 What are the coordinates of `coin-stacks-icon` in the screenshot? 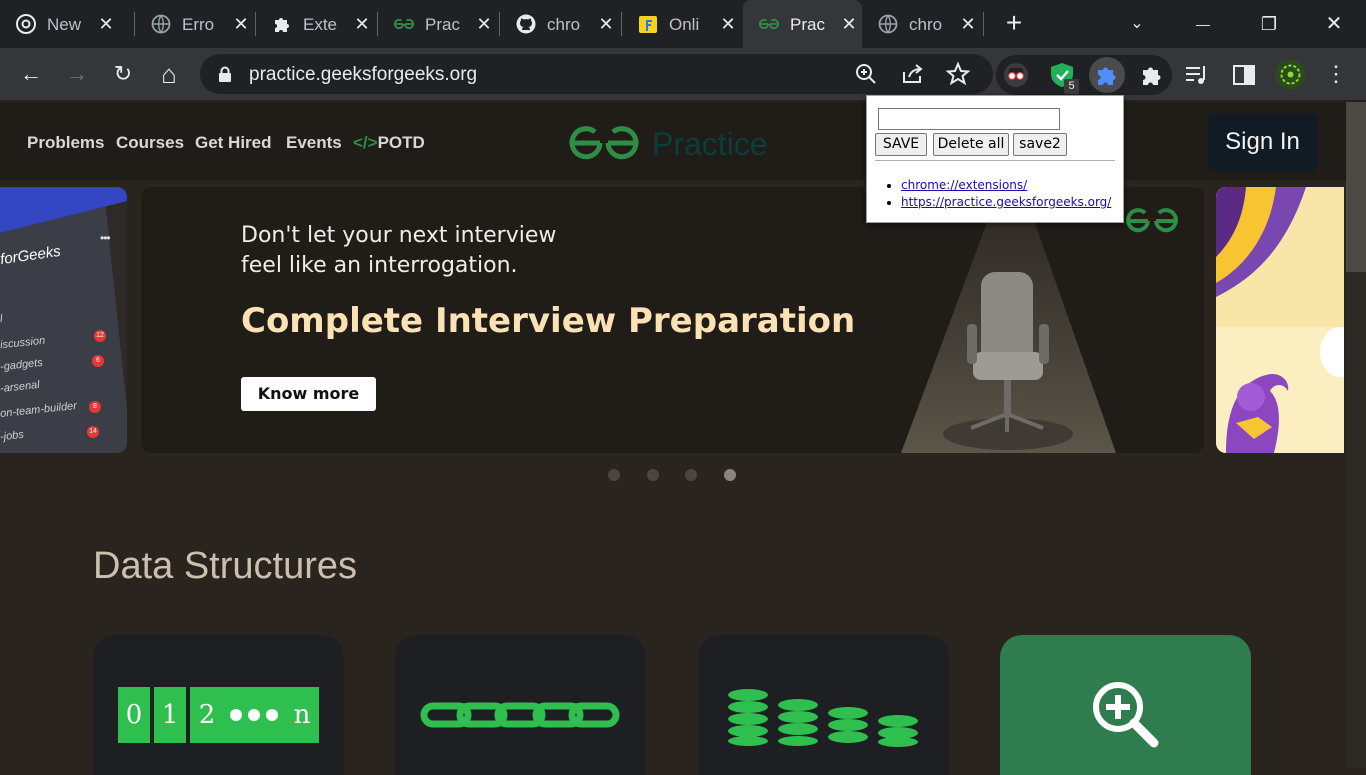 It's located at (823, 718).